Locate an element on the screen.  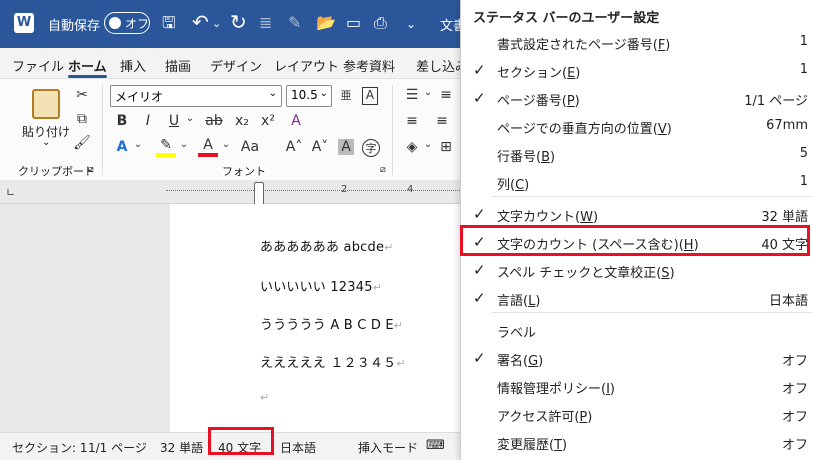
menu-item: ✓ セクション(E) 1 is located at coordinates (637, 70).